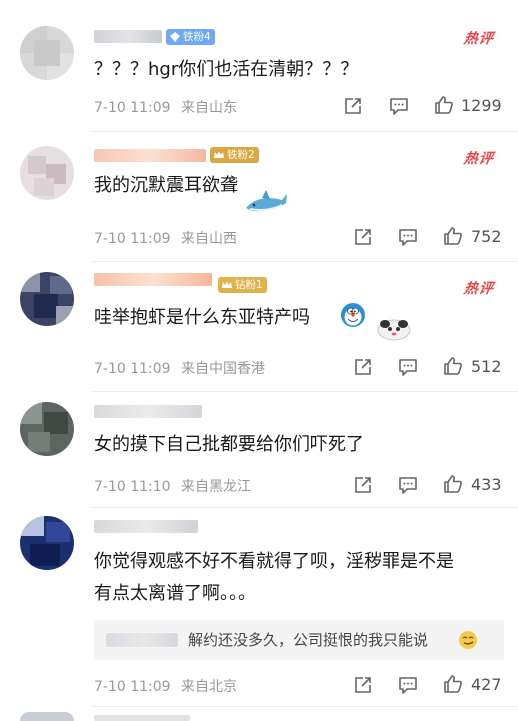 Image resolution: width=518 pixels, height=721 pixels. Describe the element at coordinates (175, 593) in the screenshot. I see `comment-text-line2: 有点太离谱了啊。。。` at that location.